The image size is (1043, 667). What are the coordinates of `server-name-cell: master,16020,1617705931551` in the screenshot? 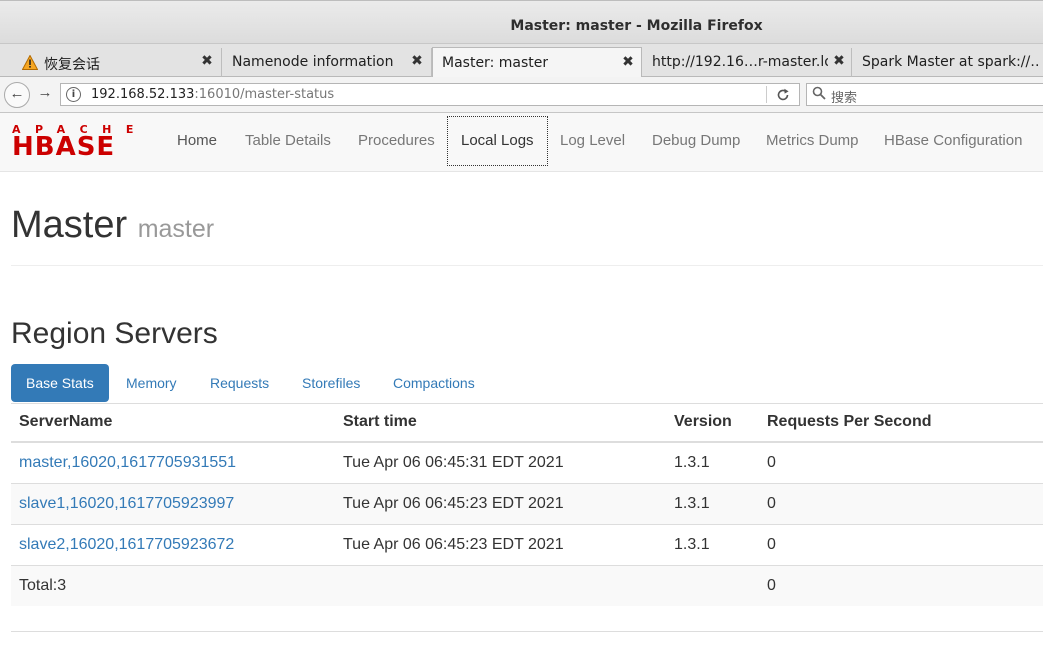 It's located at (173, 462).